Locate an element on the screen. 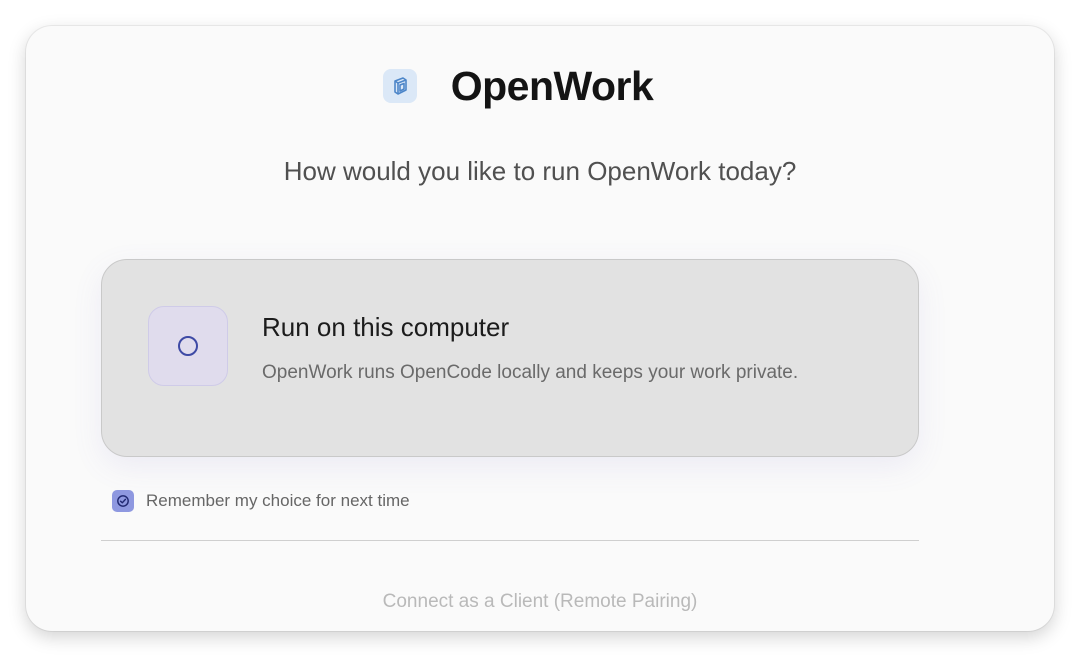  remember-label: Remember my choice for next time is located at coordinates (278, 500).